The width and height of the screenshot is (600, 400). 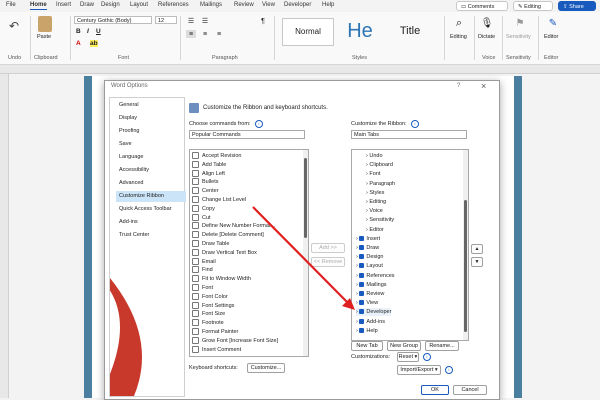 I want to click on arrow-shaft, so click(x=301, y=256).